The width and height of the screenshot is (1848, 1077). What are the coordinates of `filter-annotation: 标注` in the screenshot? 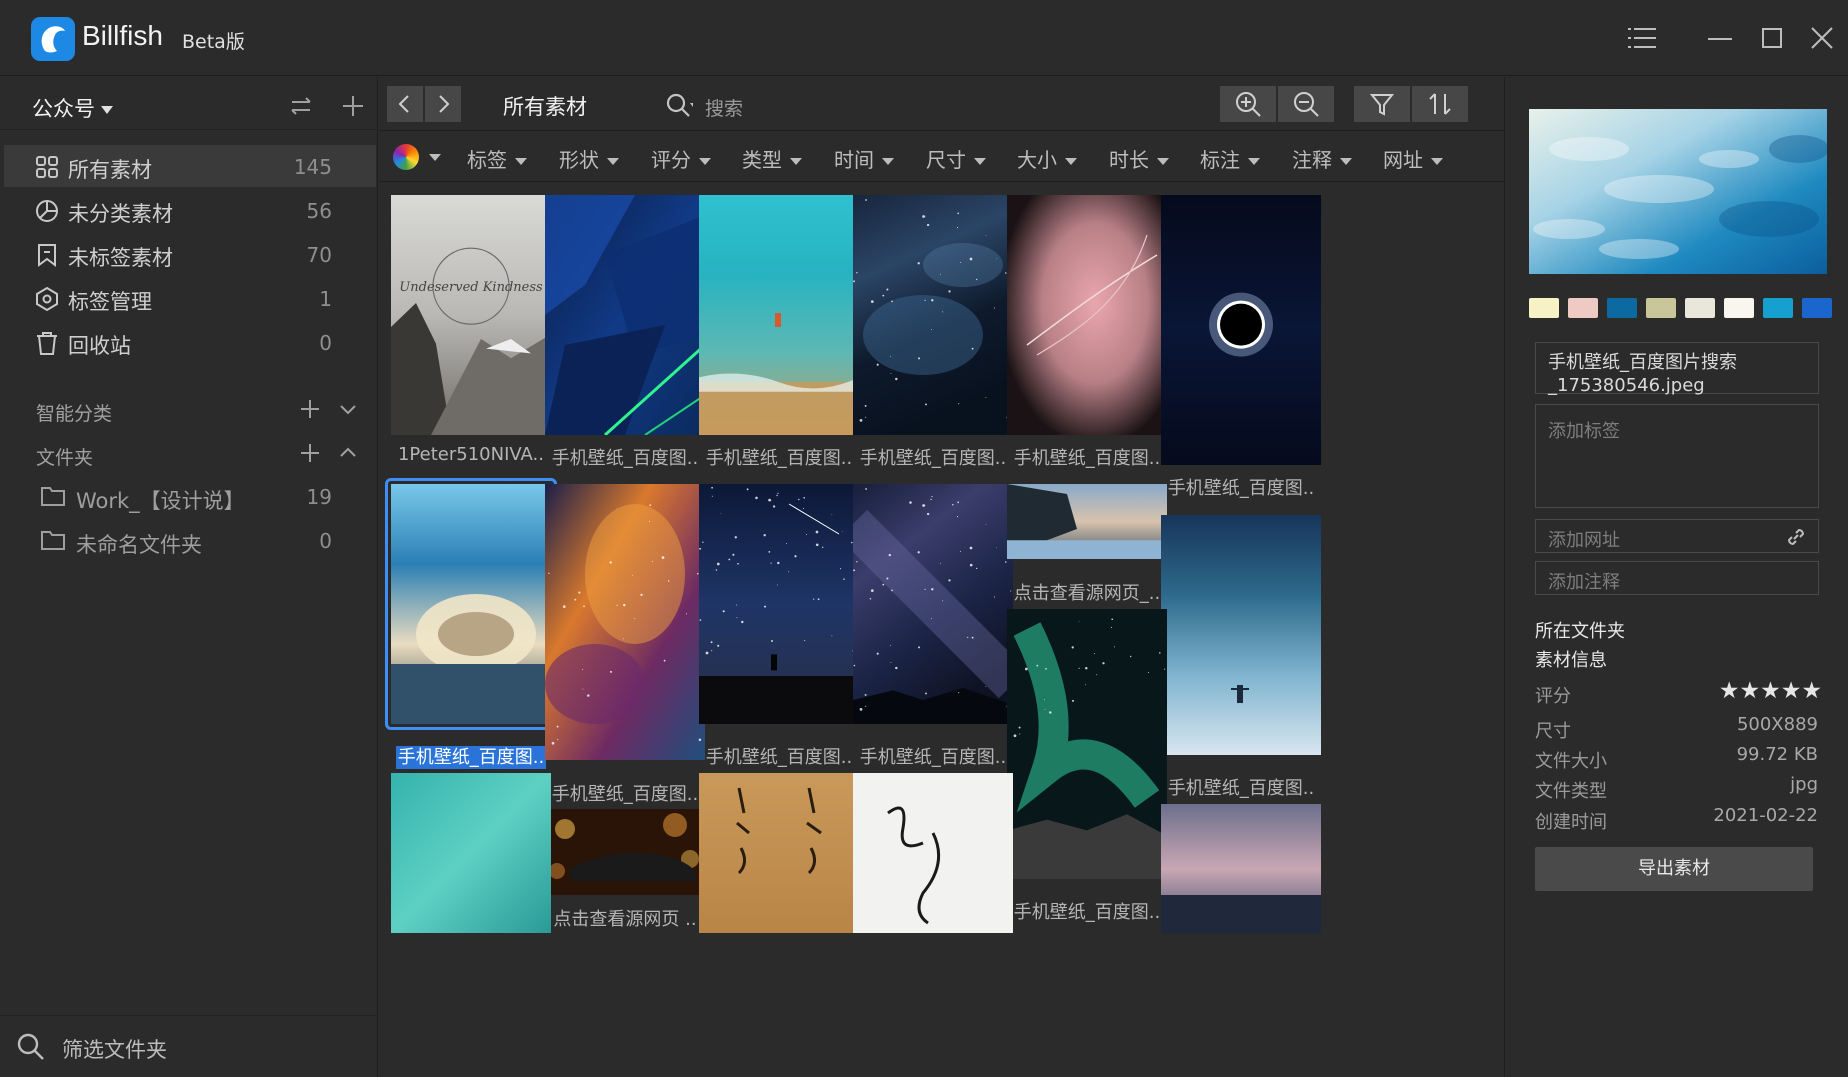 It's located at (1230, 158).